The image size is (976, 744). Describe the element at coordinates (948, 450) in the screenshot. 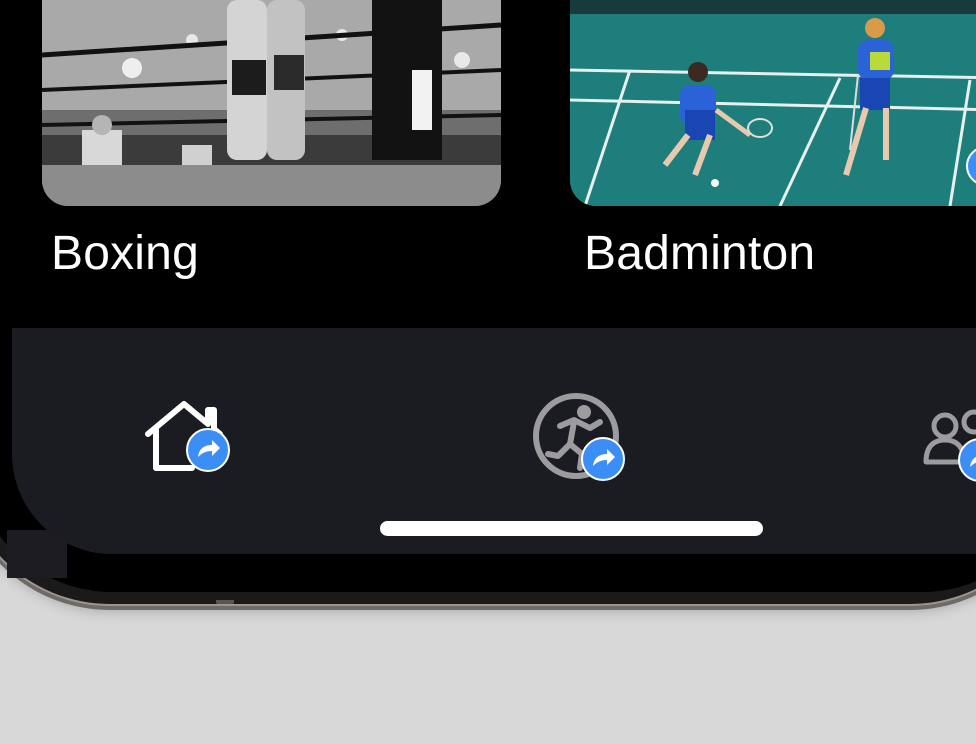

I see `tab-people` at that location.